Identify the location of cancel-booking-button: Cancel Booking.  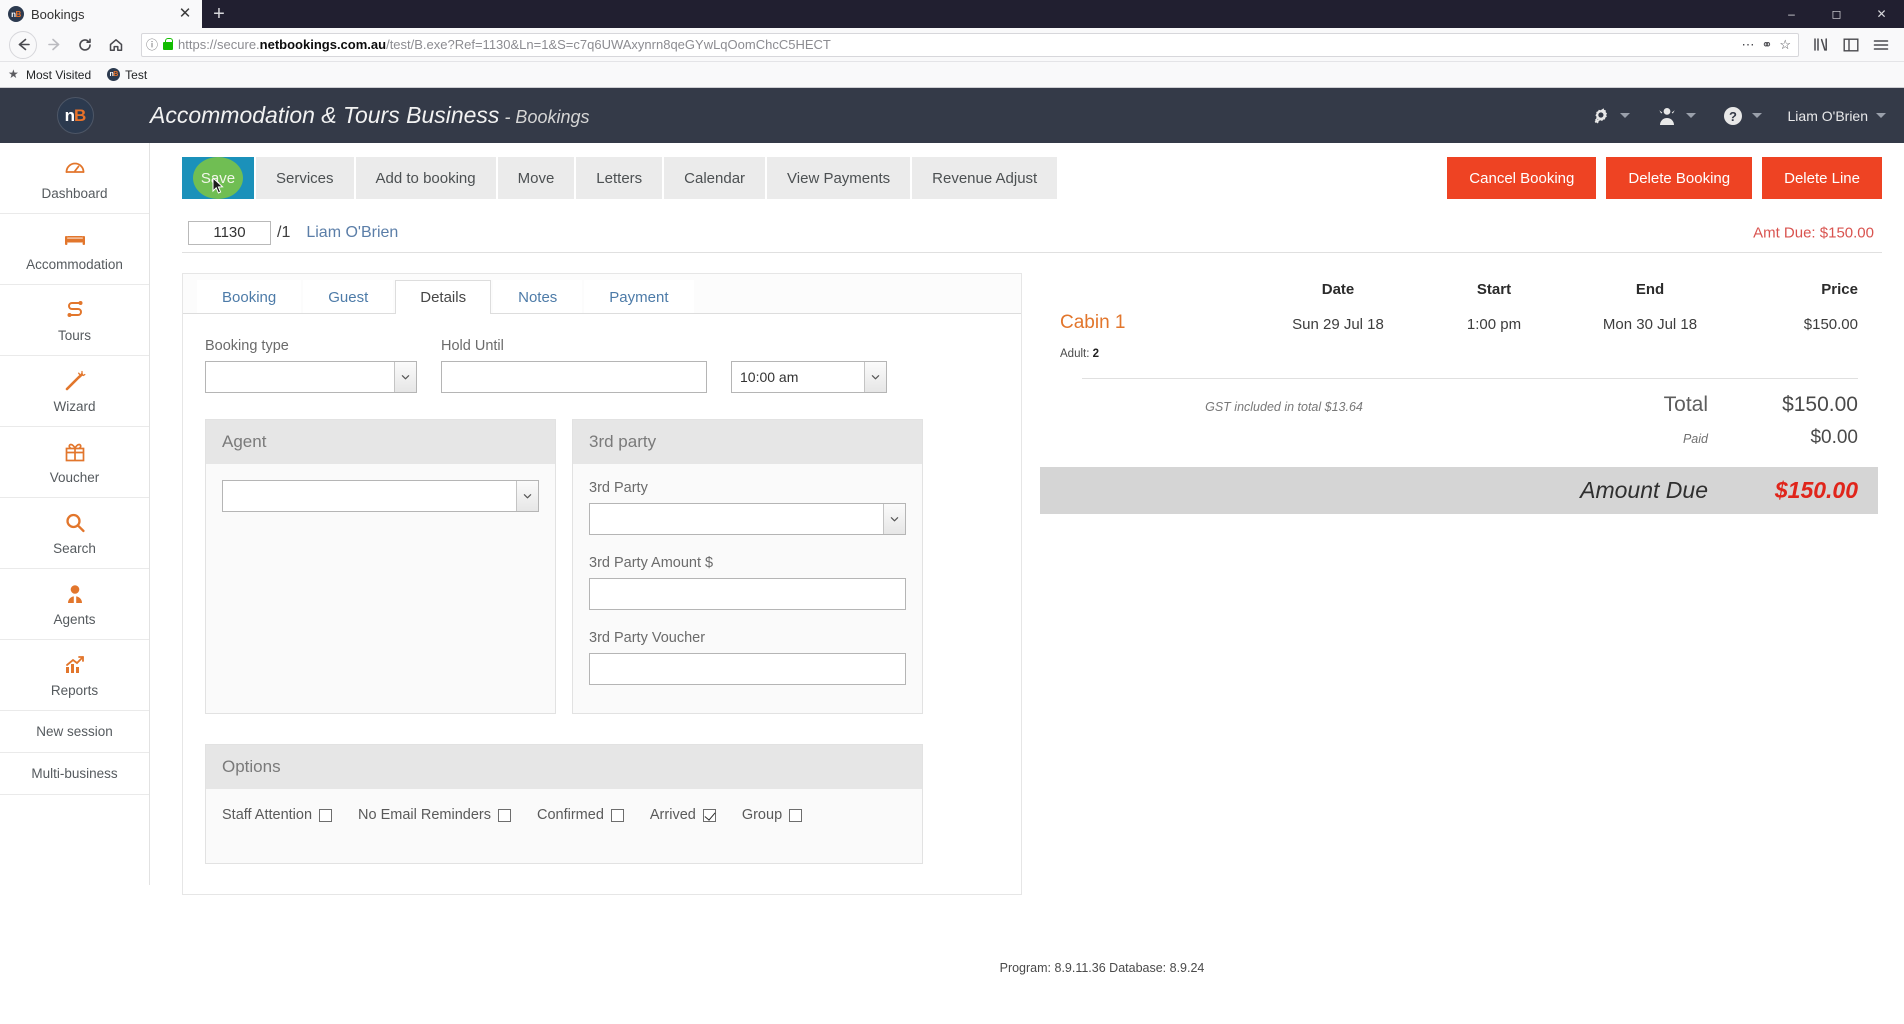
(1522, 178).